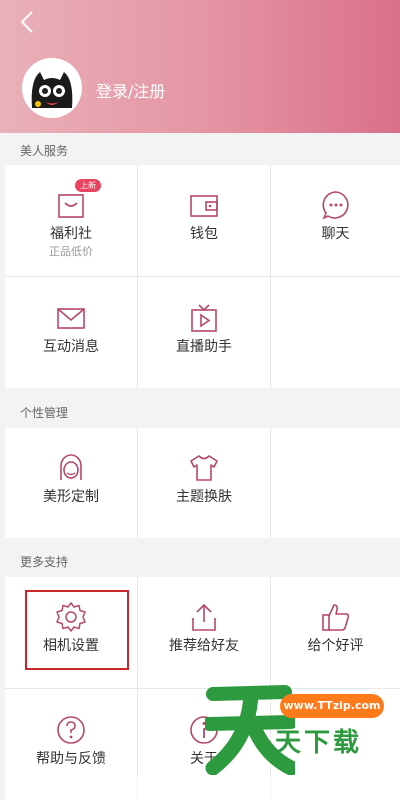 The width and height of the screenshot is (400, 800). What do you see at coordinates (44, 151) in the screenshot?
I see `section-title-beauty-service: 美人服务` at bounding box center [44, 151].